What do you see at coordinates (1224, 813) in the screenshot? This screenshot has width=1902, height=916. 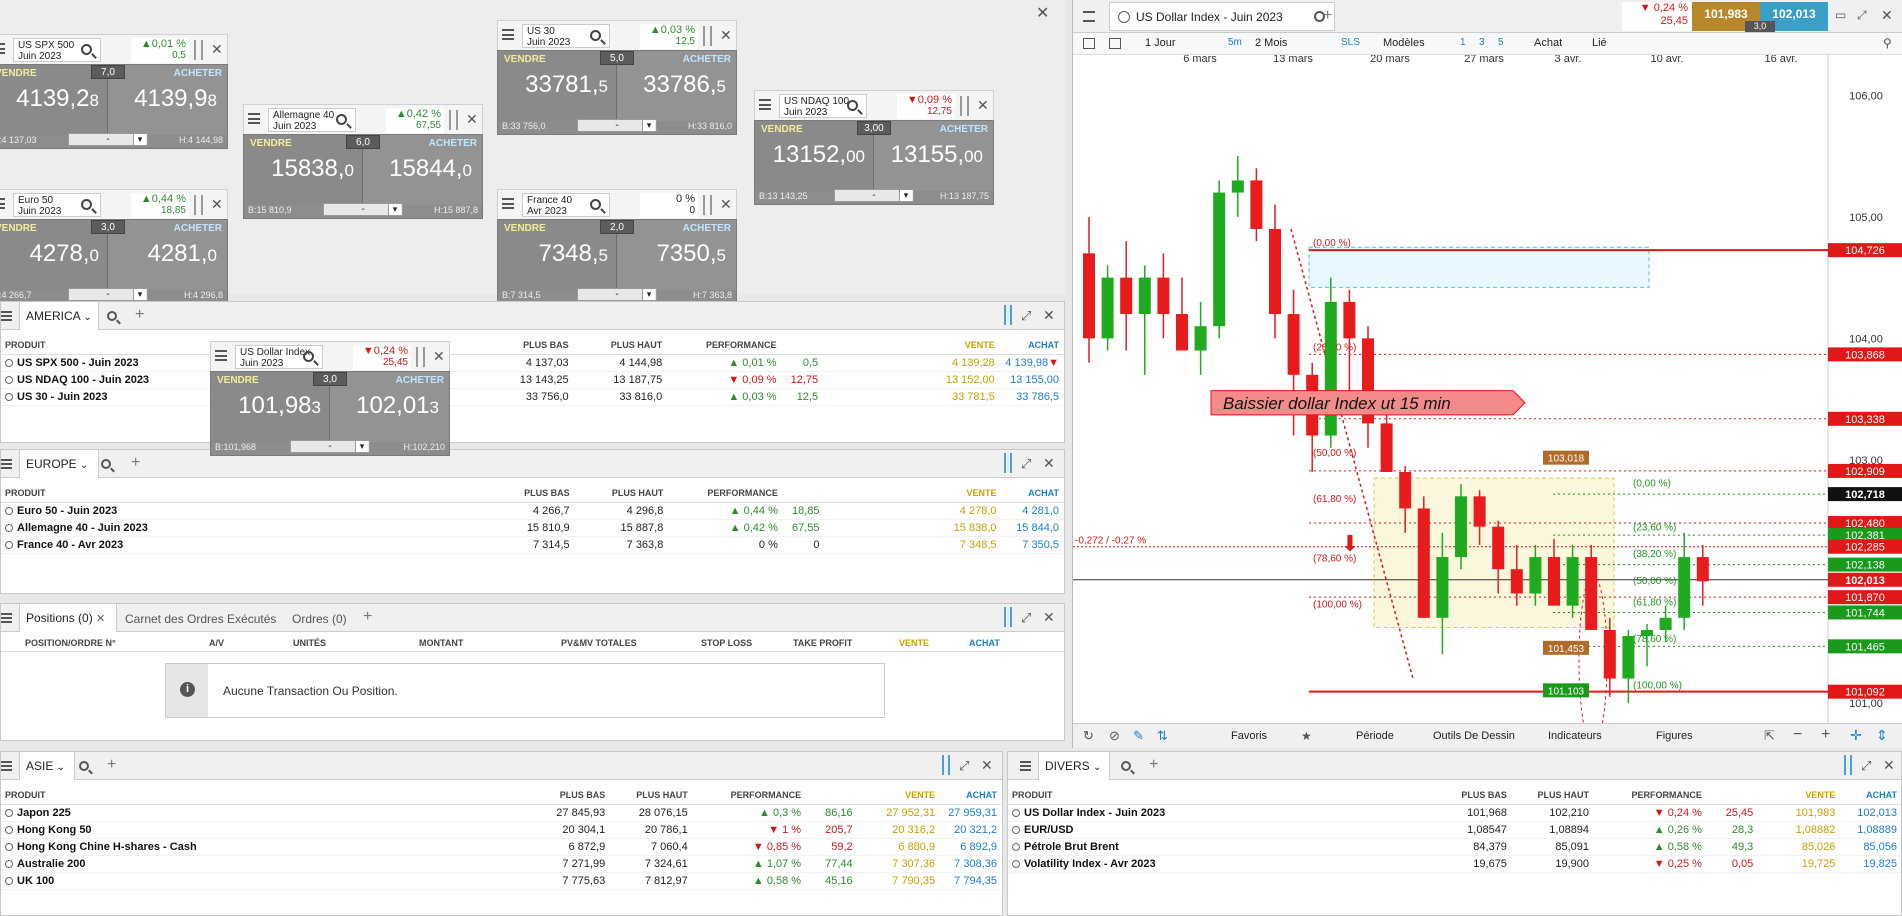 I see `product-name: US Dollar Index - Juin 2023` at bounding box center [1224, 813].